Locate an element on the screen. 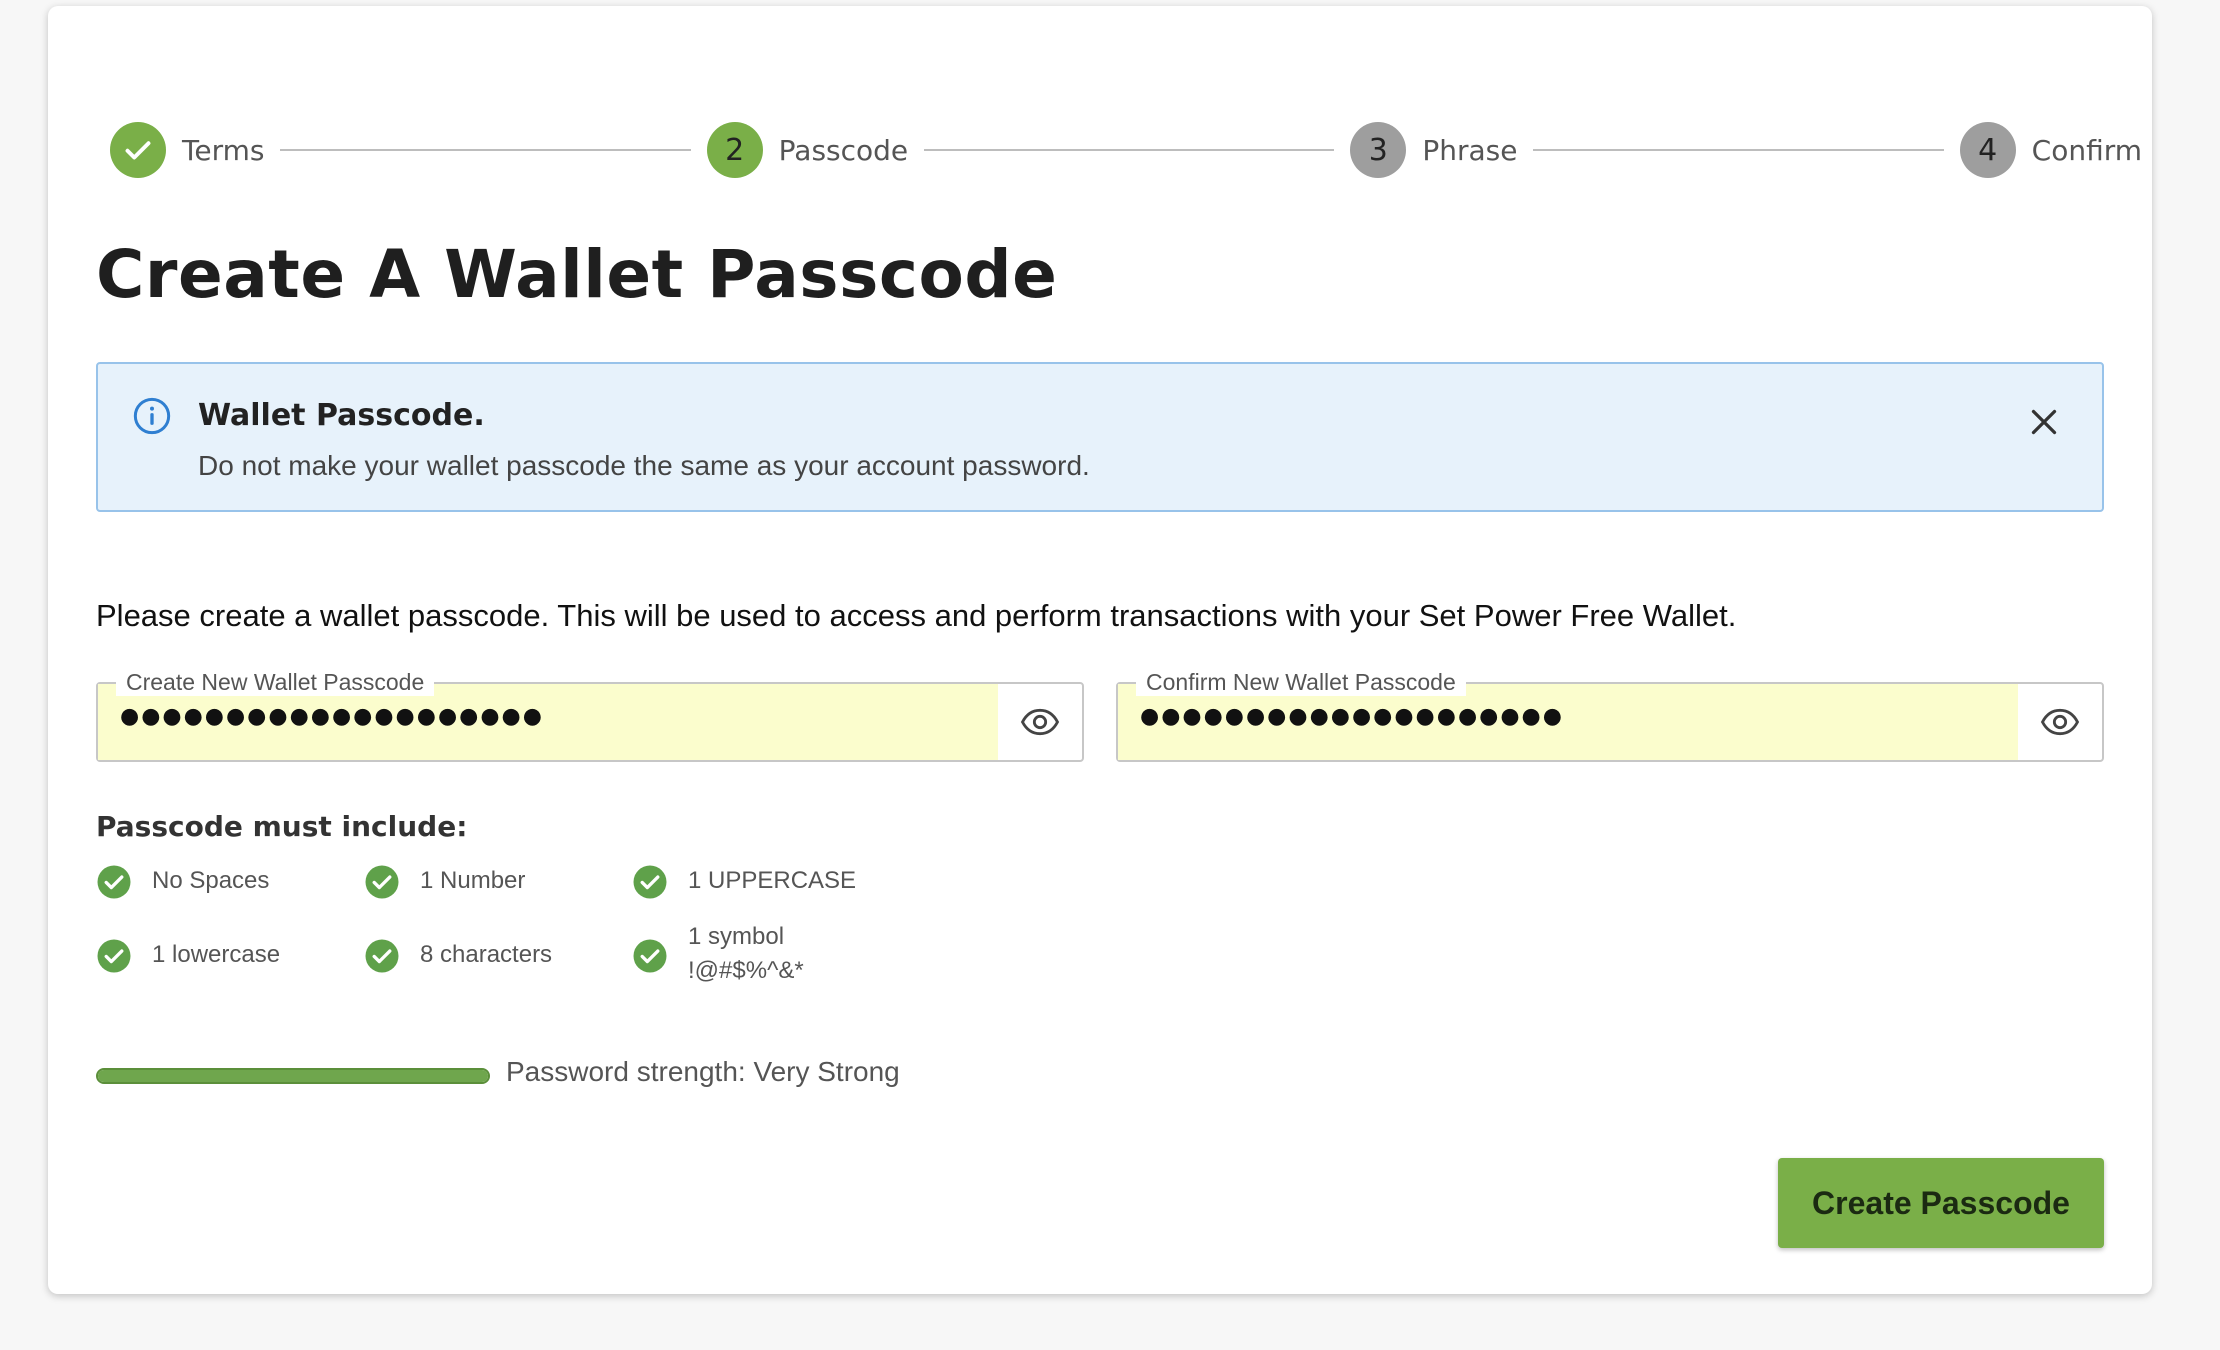 The image size is (2220, 1350). requirement-symbol-text: 1 symbol is located at coordinates (736, 936).